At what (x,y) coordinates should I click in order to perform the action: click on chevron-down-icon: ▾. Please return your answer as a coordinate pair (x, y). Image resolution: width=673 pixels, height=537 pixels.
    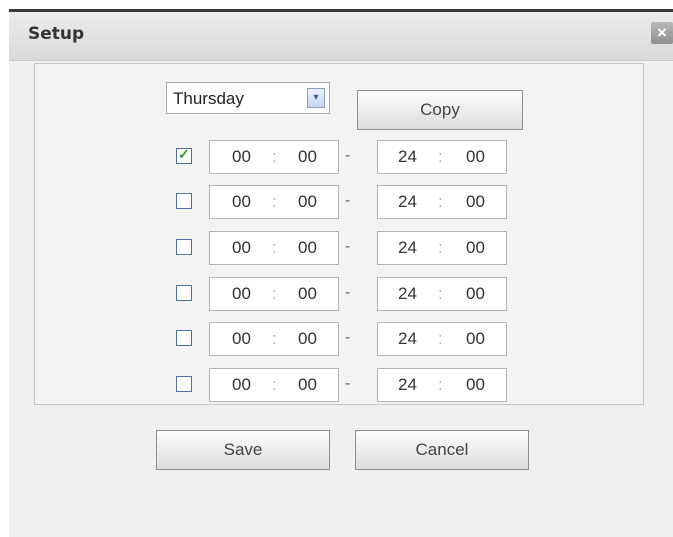
    Looking at the image, I should click on (316, 98).